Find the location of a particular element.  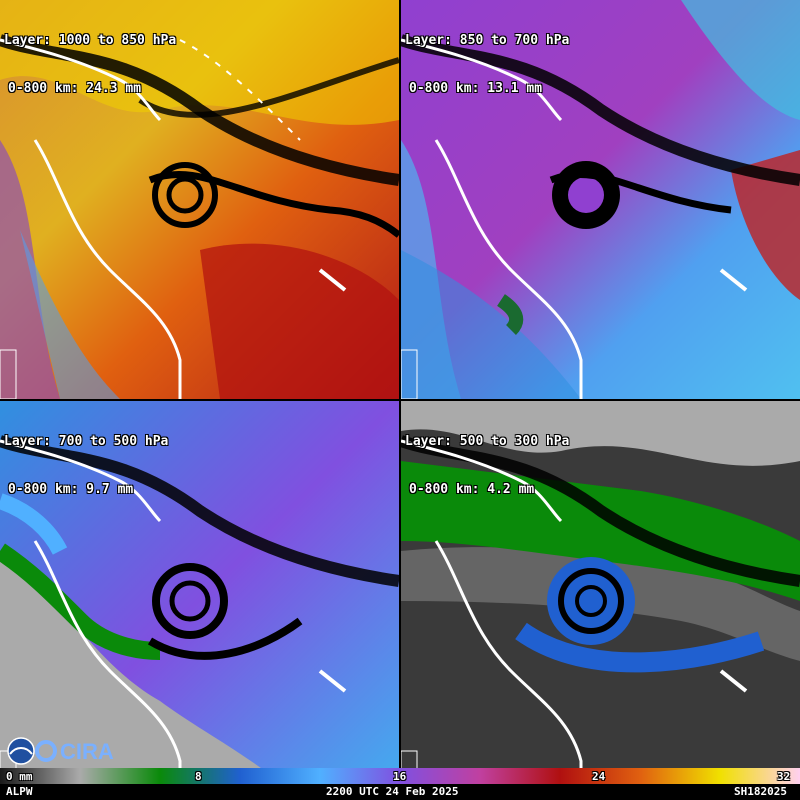

footer: ALPW 2200 UTC 24 Feb 2025 SH182025 is located at coordinates (400, 792).